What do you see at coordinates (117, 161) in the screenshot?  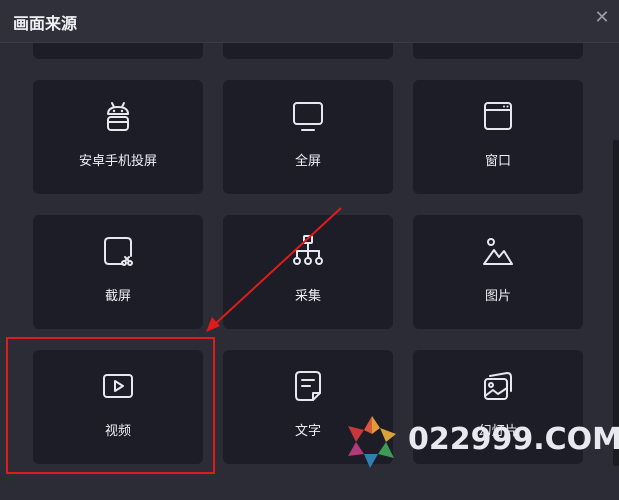 I see `source-label: 安卓手机投屏` at bounding box center [117, 161].